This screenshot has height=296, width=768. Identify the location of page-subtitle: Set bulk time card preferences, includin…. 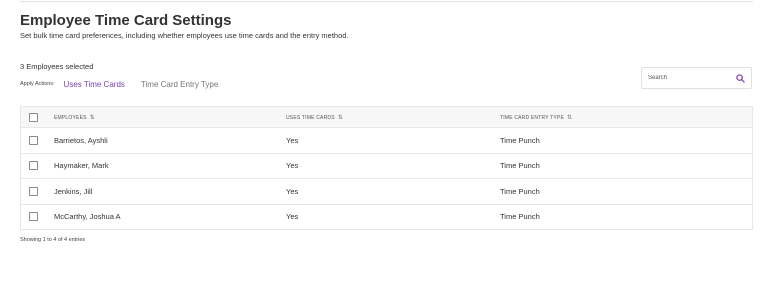
(184, 35).